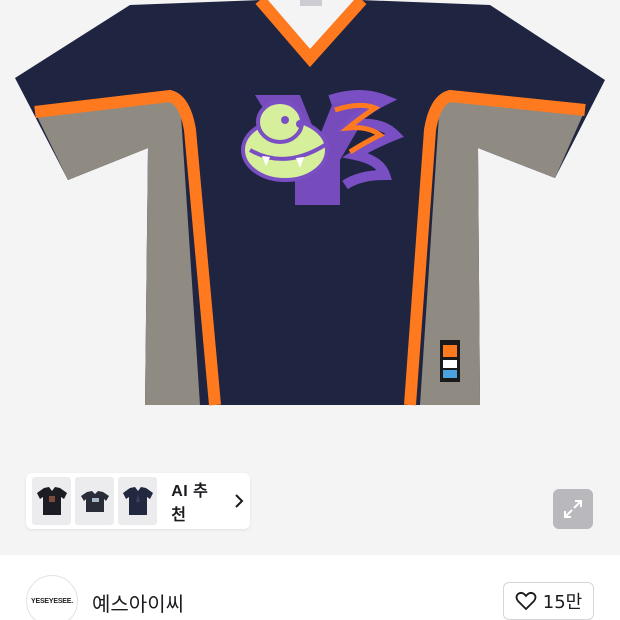 The image size is (620, 620). I want to click on like-count: 15만, so click(562, 602).